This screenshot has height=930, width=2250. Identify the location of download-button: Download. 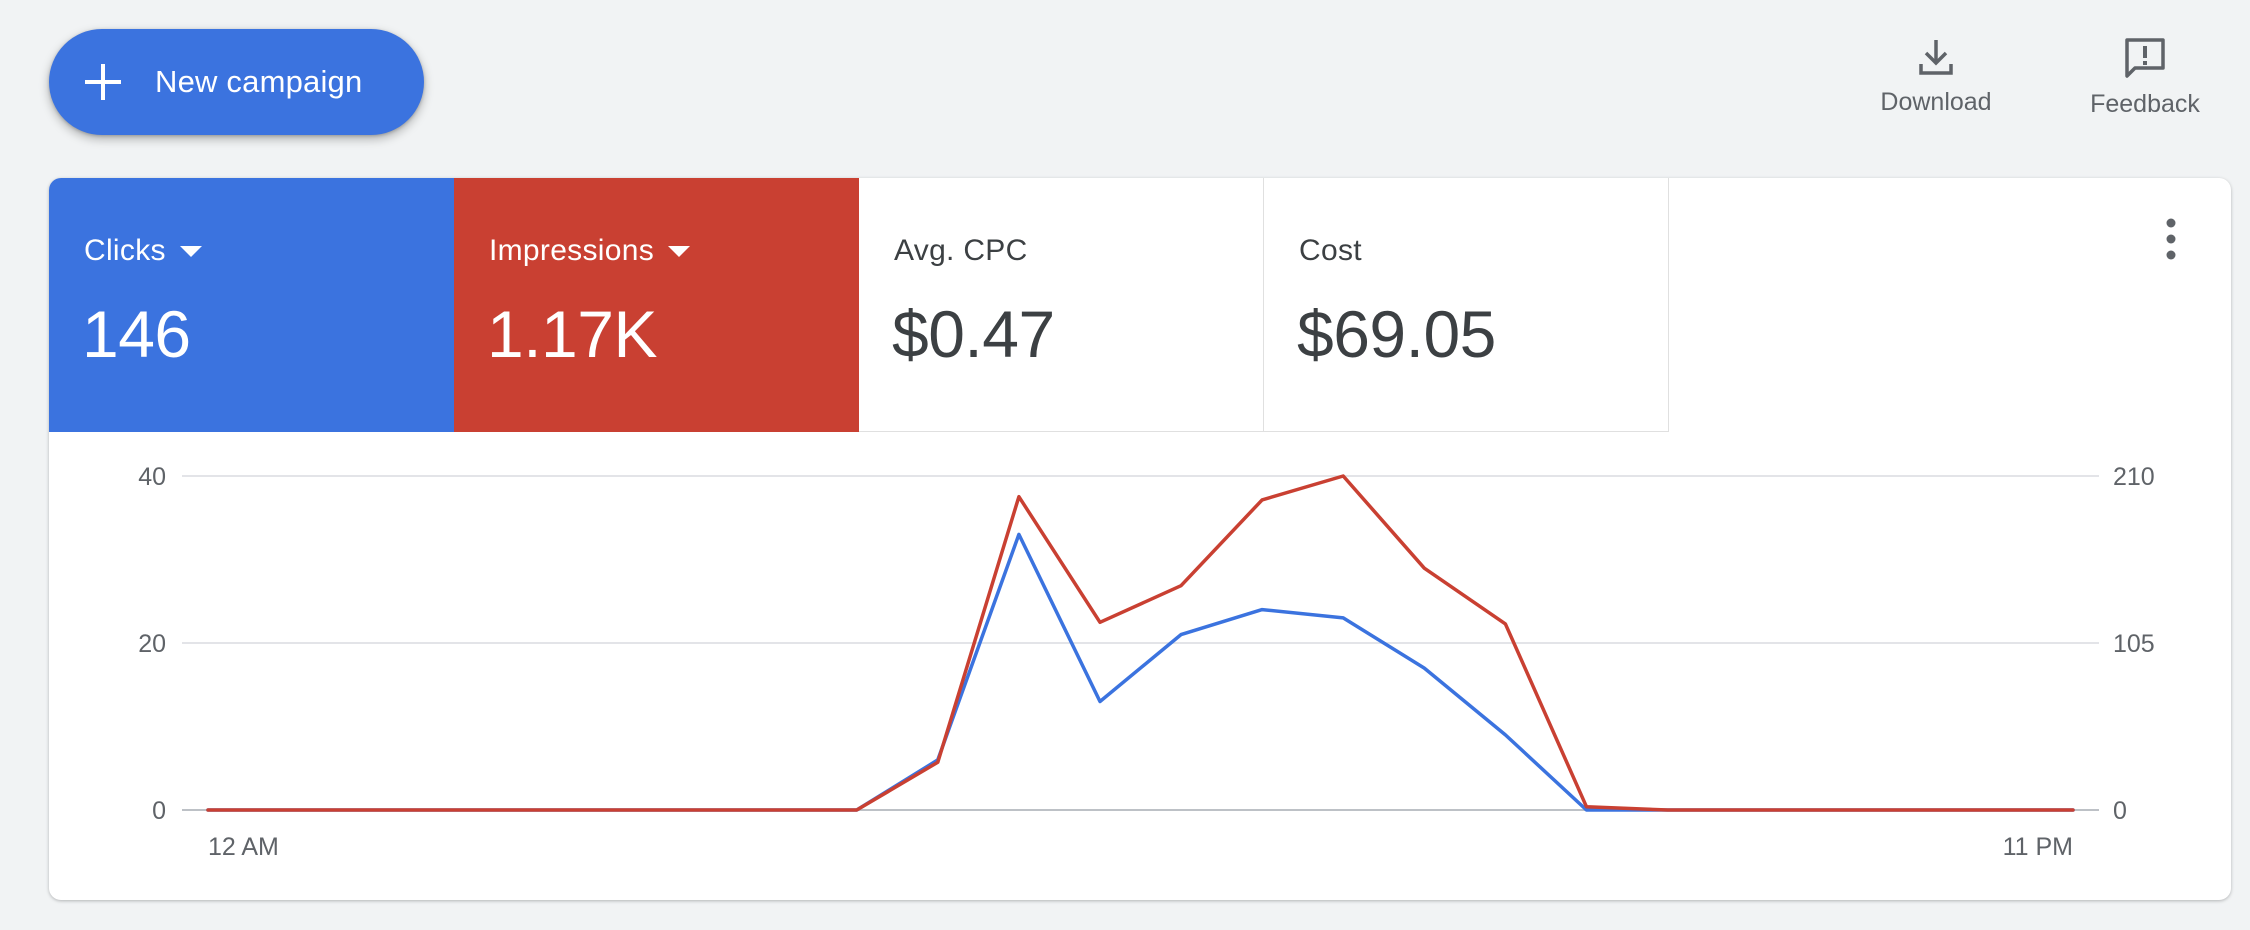
(1936, 76).